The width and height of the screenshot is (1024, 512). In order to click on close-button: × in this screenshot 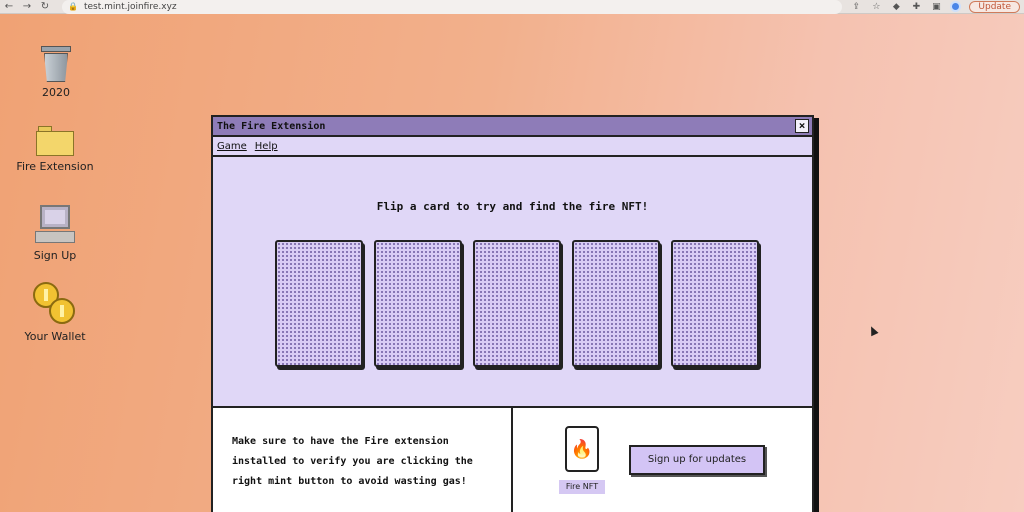, I will do `click(802, 126)`.